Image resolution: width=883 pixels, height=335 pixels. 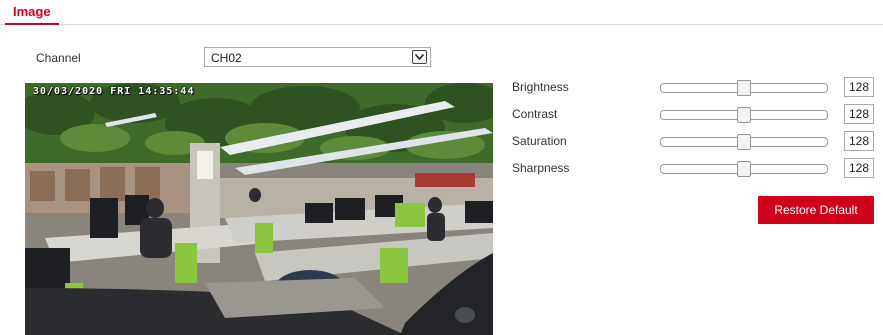 I want to click on brightness-slider, so click(x=744, y=88).